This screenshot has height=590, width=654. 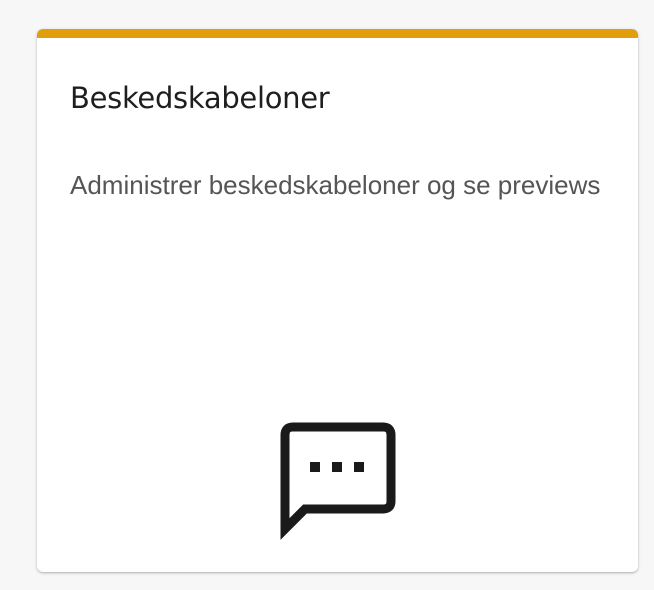 What do you see at coordinates (337, 33) in the screenshot?
I see `card-accent-bar` at bounding box center [337, 33].